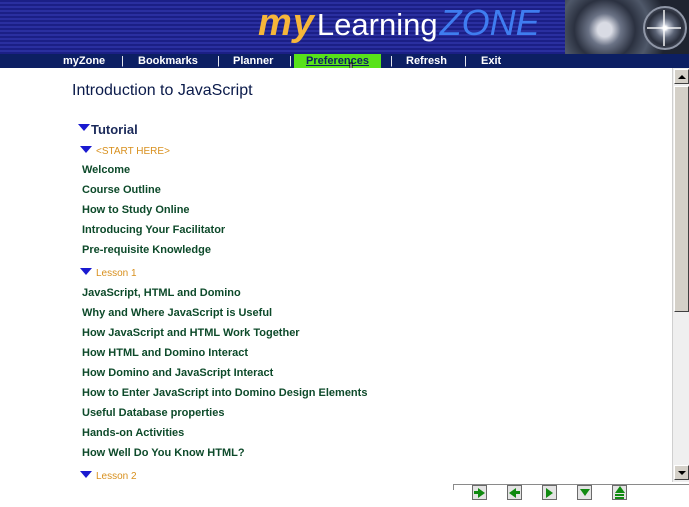 Image resolution: width=689 pixels, height=507 pixels. I want to click on mylearningzone-logo: myLearningZONE, so click(399, 27).